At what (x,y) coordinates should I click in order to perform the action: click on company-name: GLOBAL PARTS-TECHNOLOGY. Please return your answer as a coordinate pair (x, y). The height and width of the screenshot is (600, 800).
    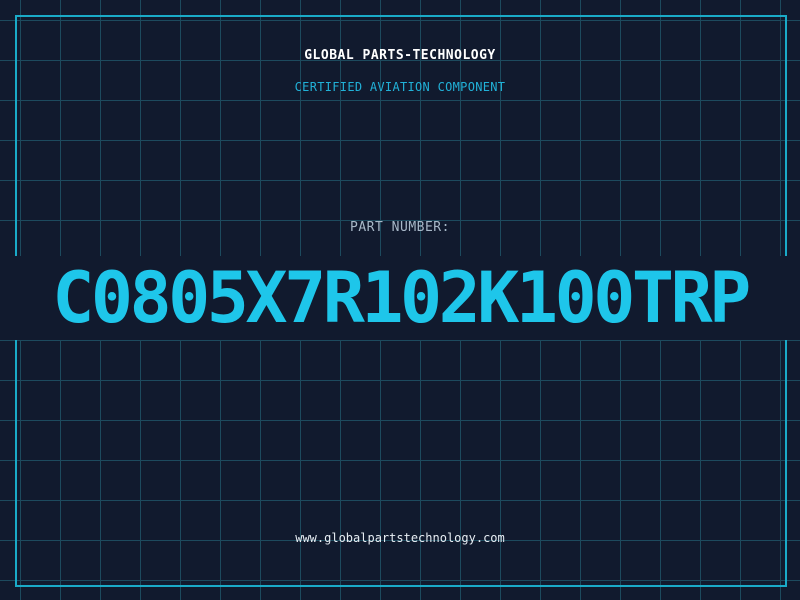
    Looking at the image, I should click on (400, 55).